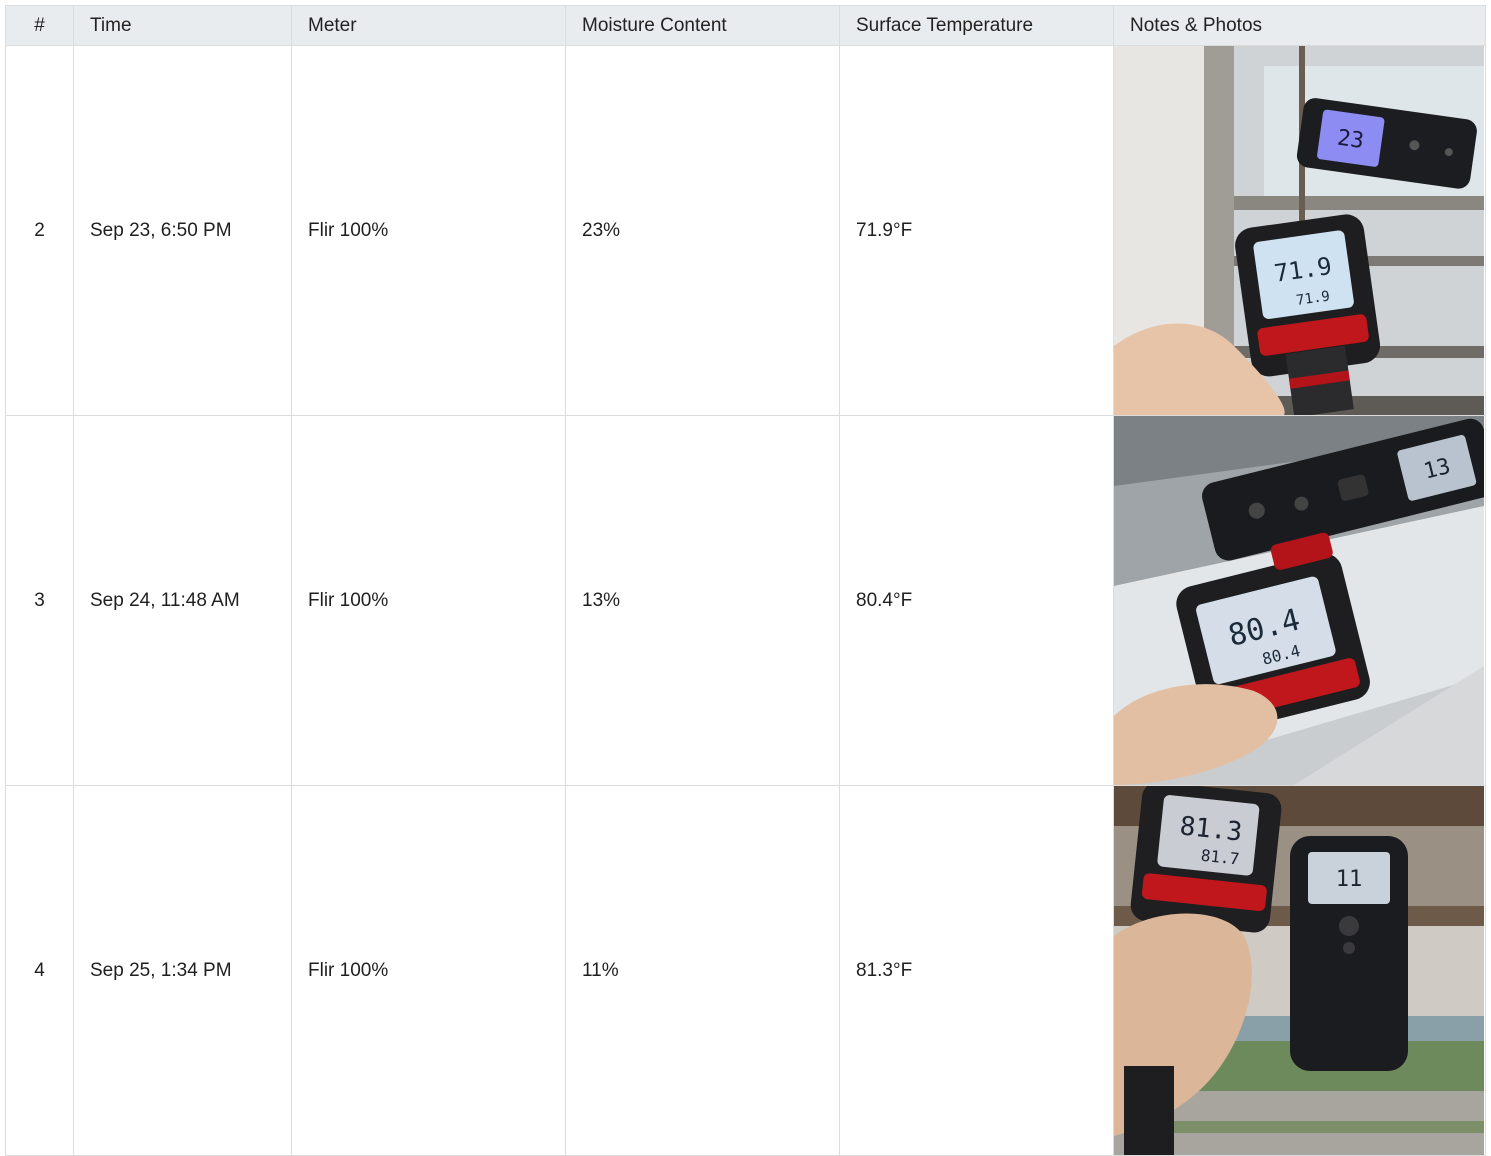 The image size is (1491, 1156). I want to click on column-header-time: Time, so click(182, 25).